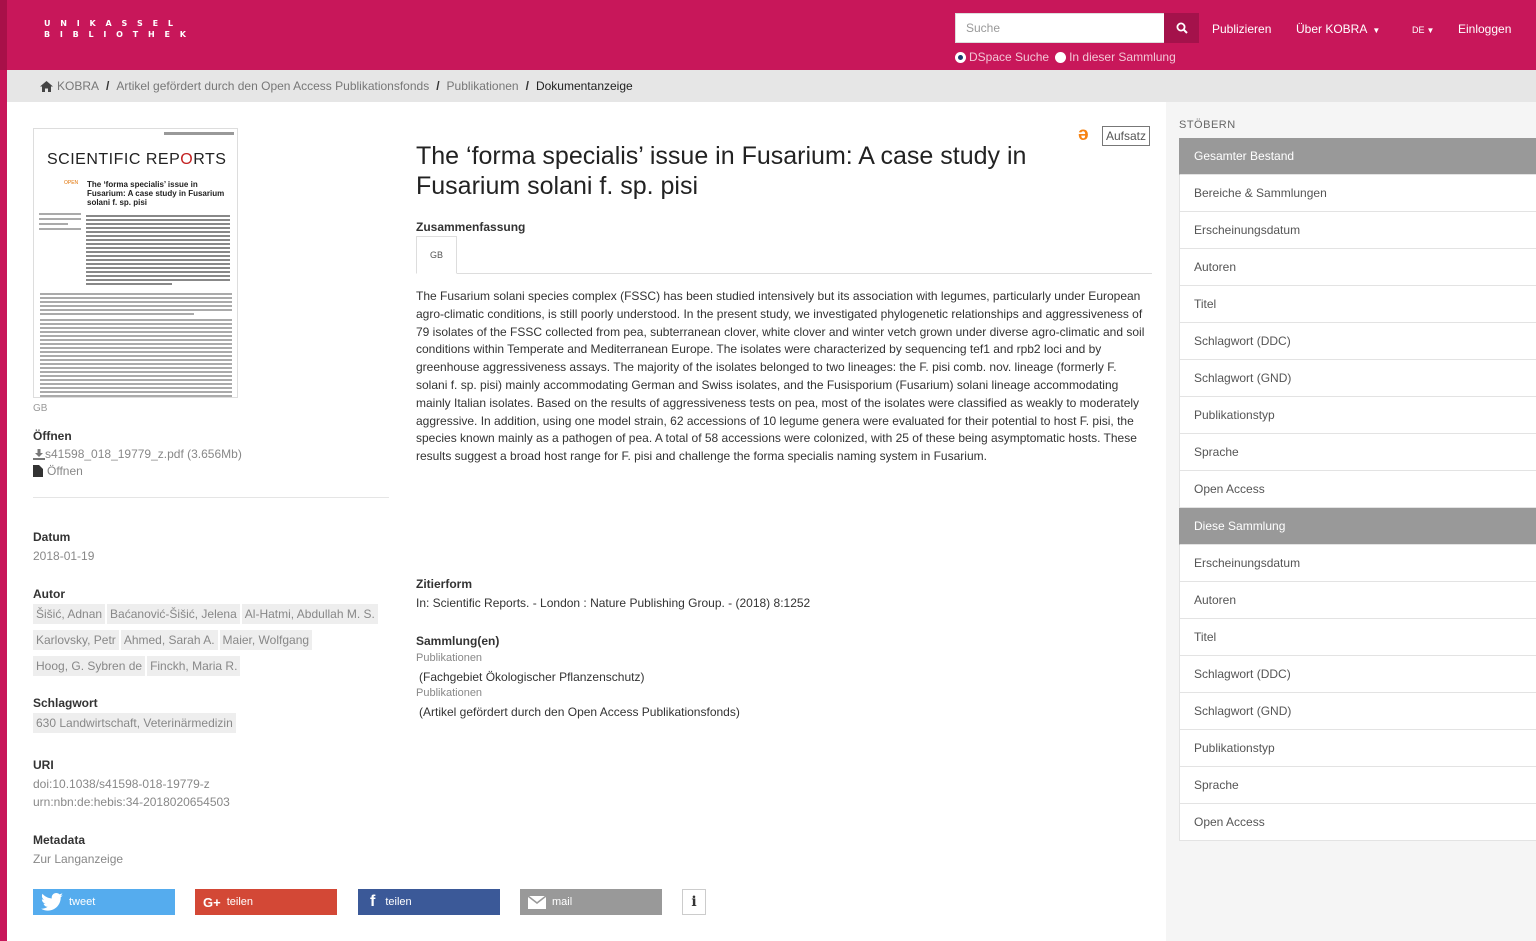 This screenshot has width=1536, height=941. Describe the element at coordinates (58, 471) in the screenshot. I see `open-file-link: Öffnen` at that location.